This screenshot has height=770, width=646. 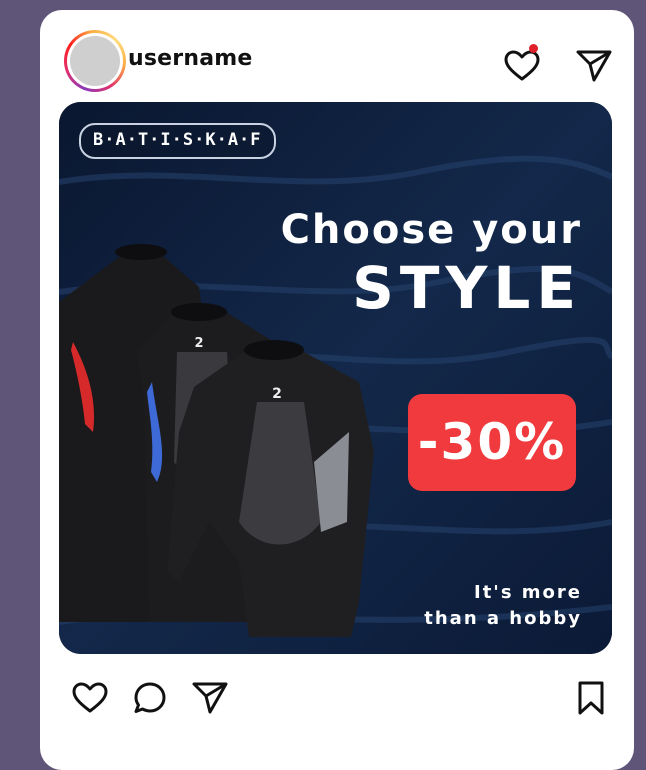 I want to click on post-header: username, so click(x=337, y=56).